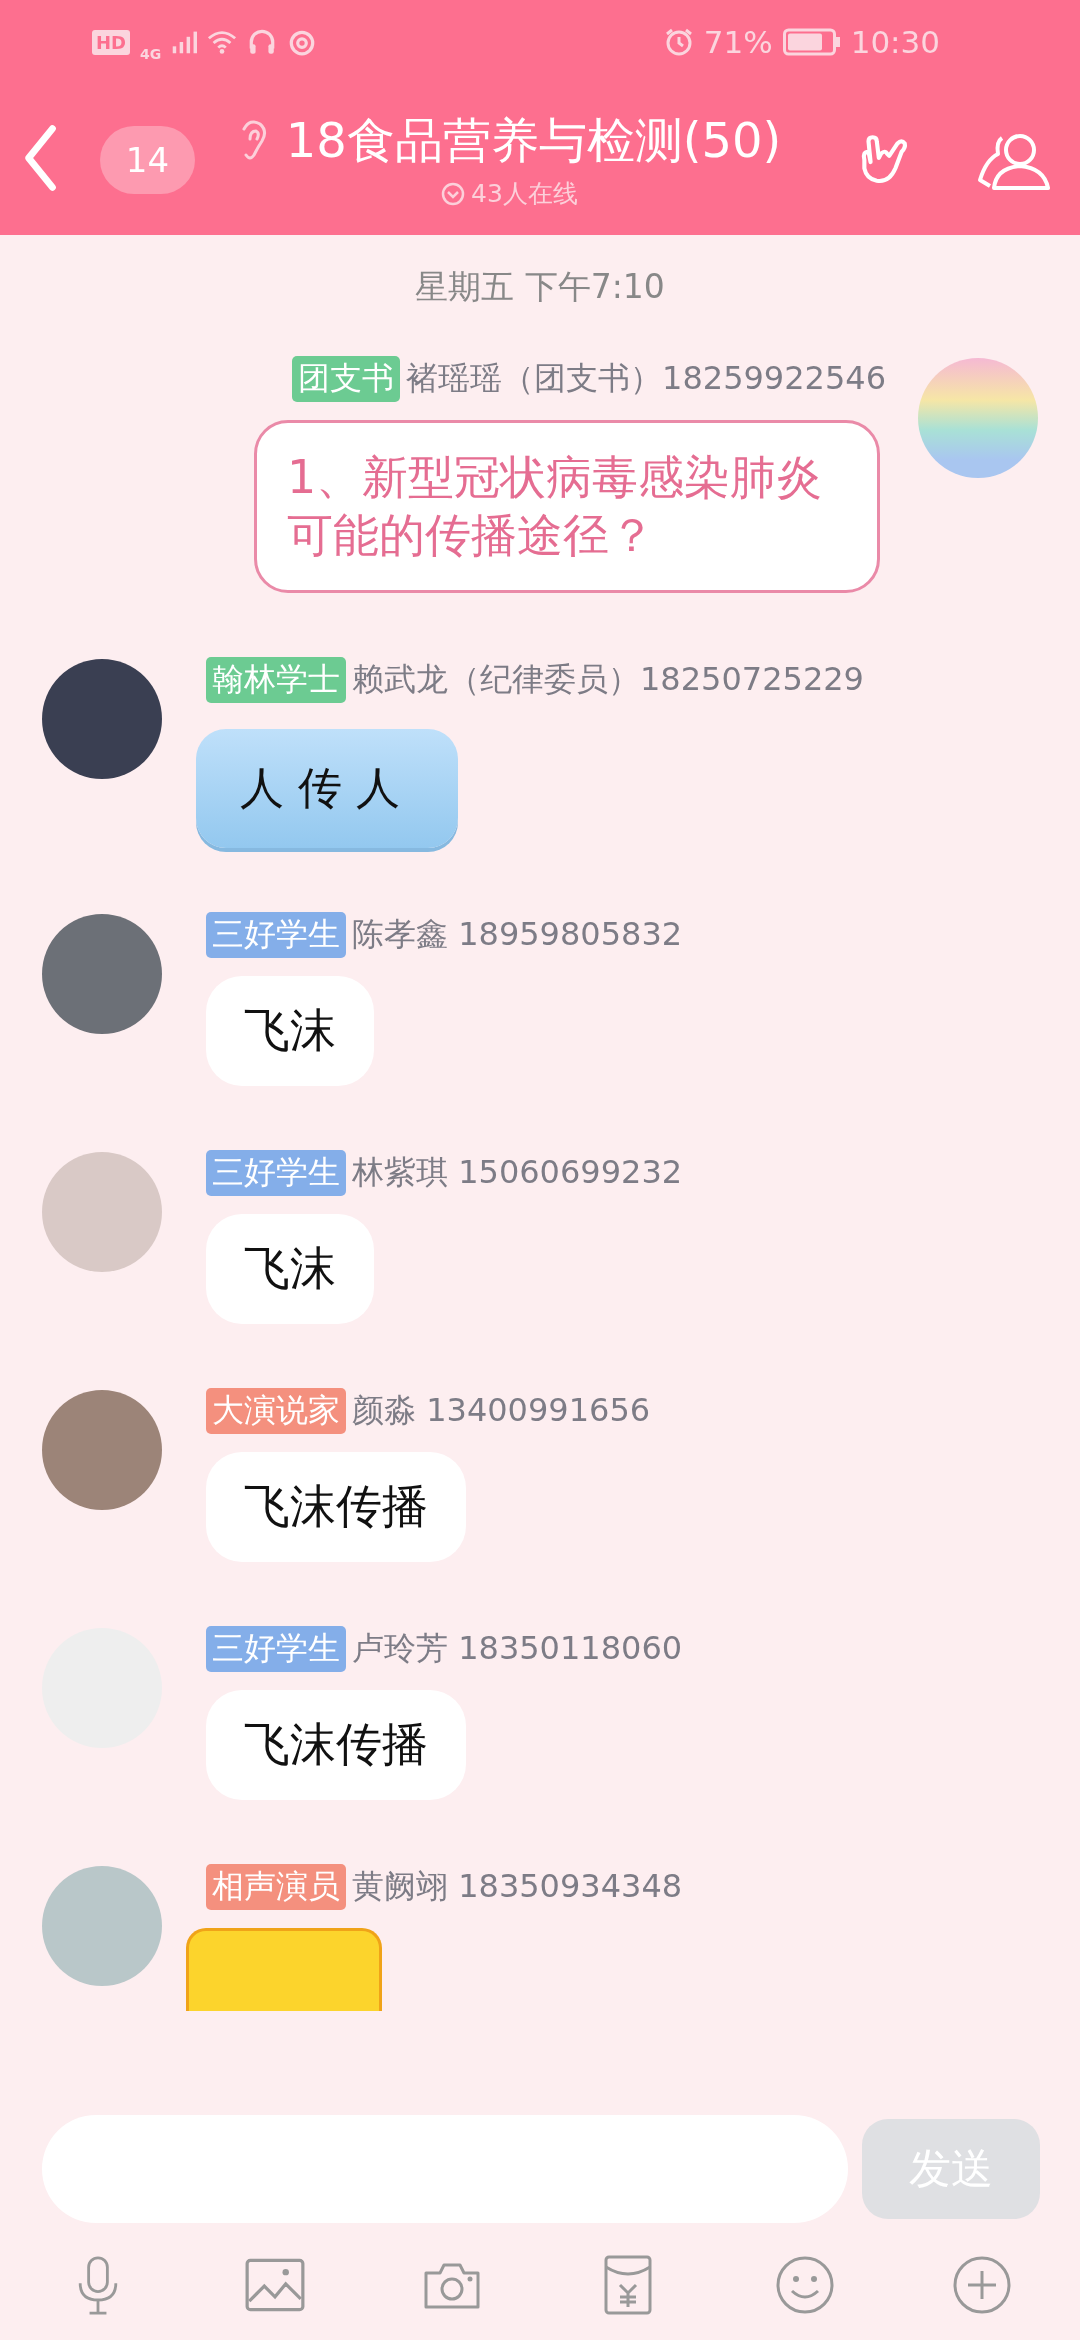 The height and width of the screenshot is (2340, 1080). Describe the element at coordinates (517, 934) in the screenshot. I see `sender-name: 陈孝鑫 18959805832` at that location.